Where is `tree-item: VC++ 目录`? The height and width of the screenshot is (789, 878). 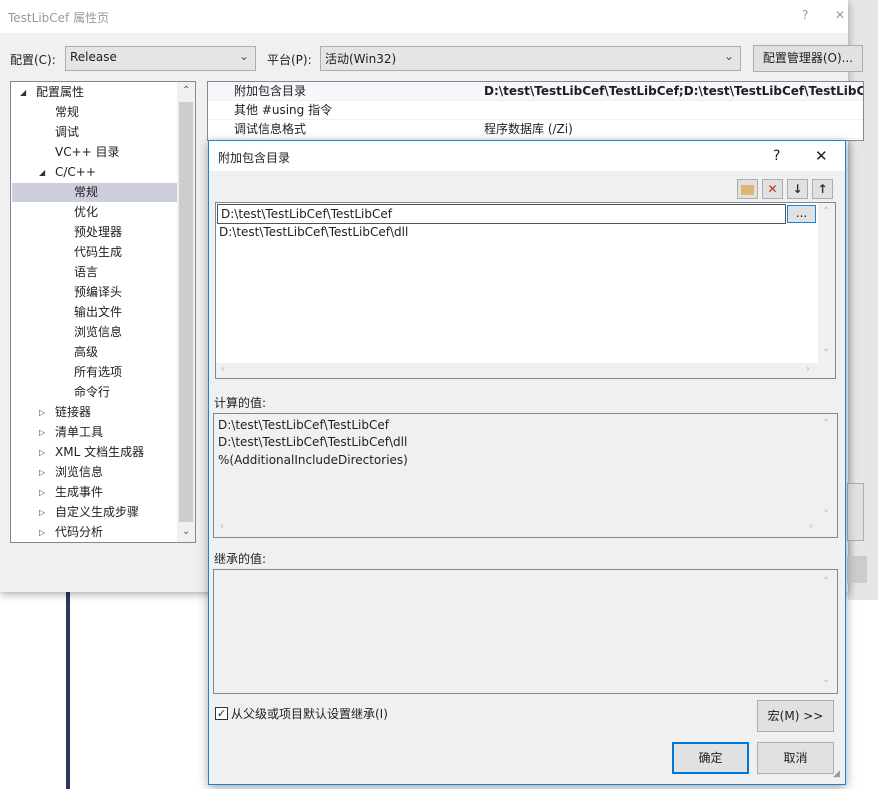 tree-item: VC++ 目录 is located at coordinates (94, 152).